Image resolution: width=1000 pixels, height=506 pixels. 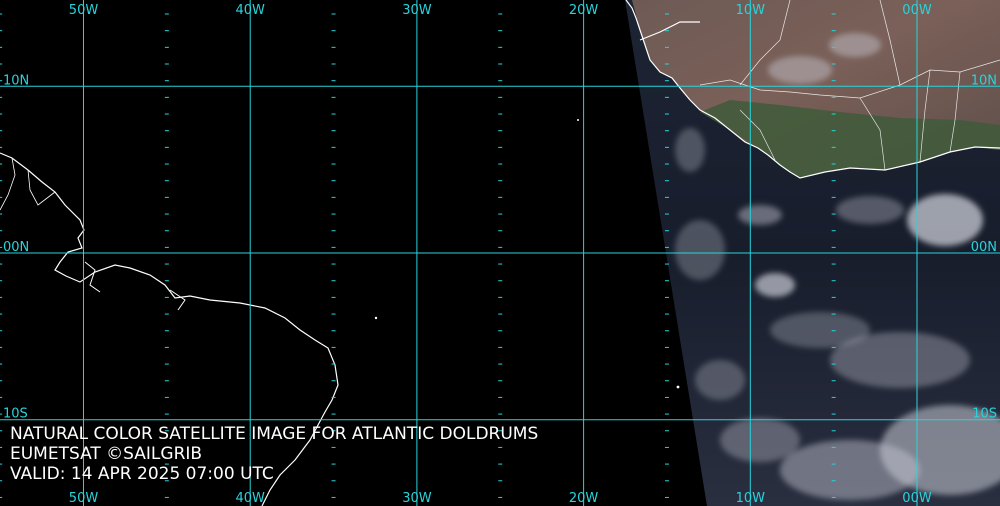 I want to click on latitude-label-right: 10N, so click(x=984, y=80).